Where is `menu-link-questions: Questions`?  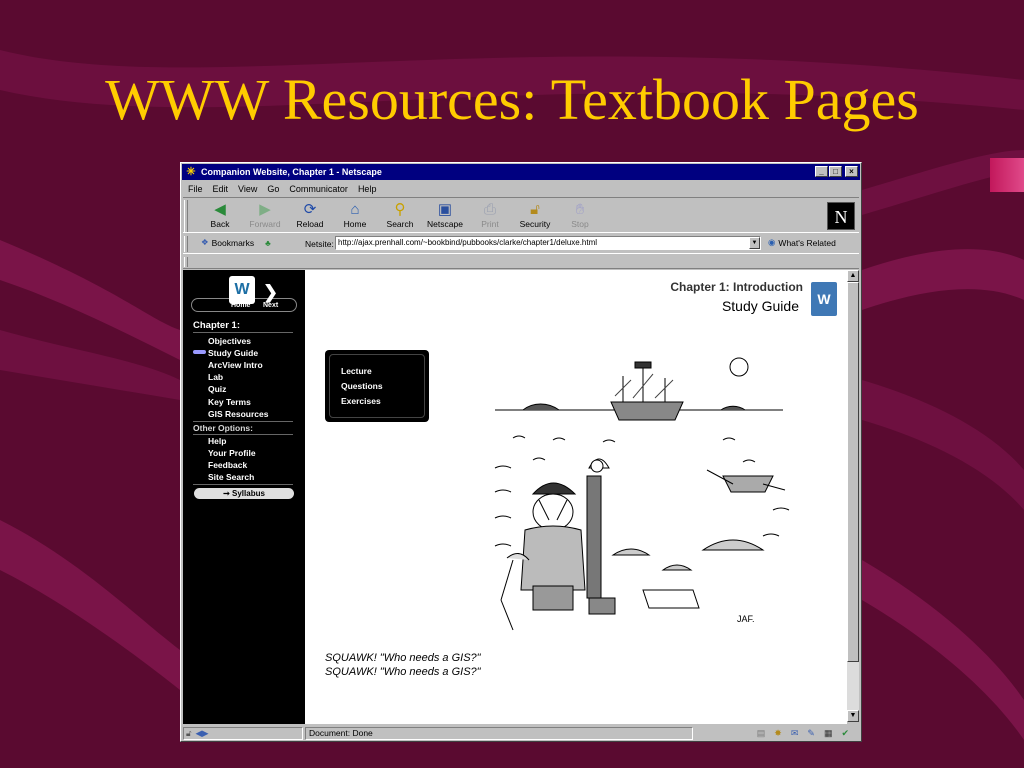
menu-link-questions: Questions is located at coordinates (362, 386).